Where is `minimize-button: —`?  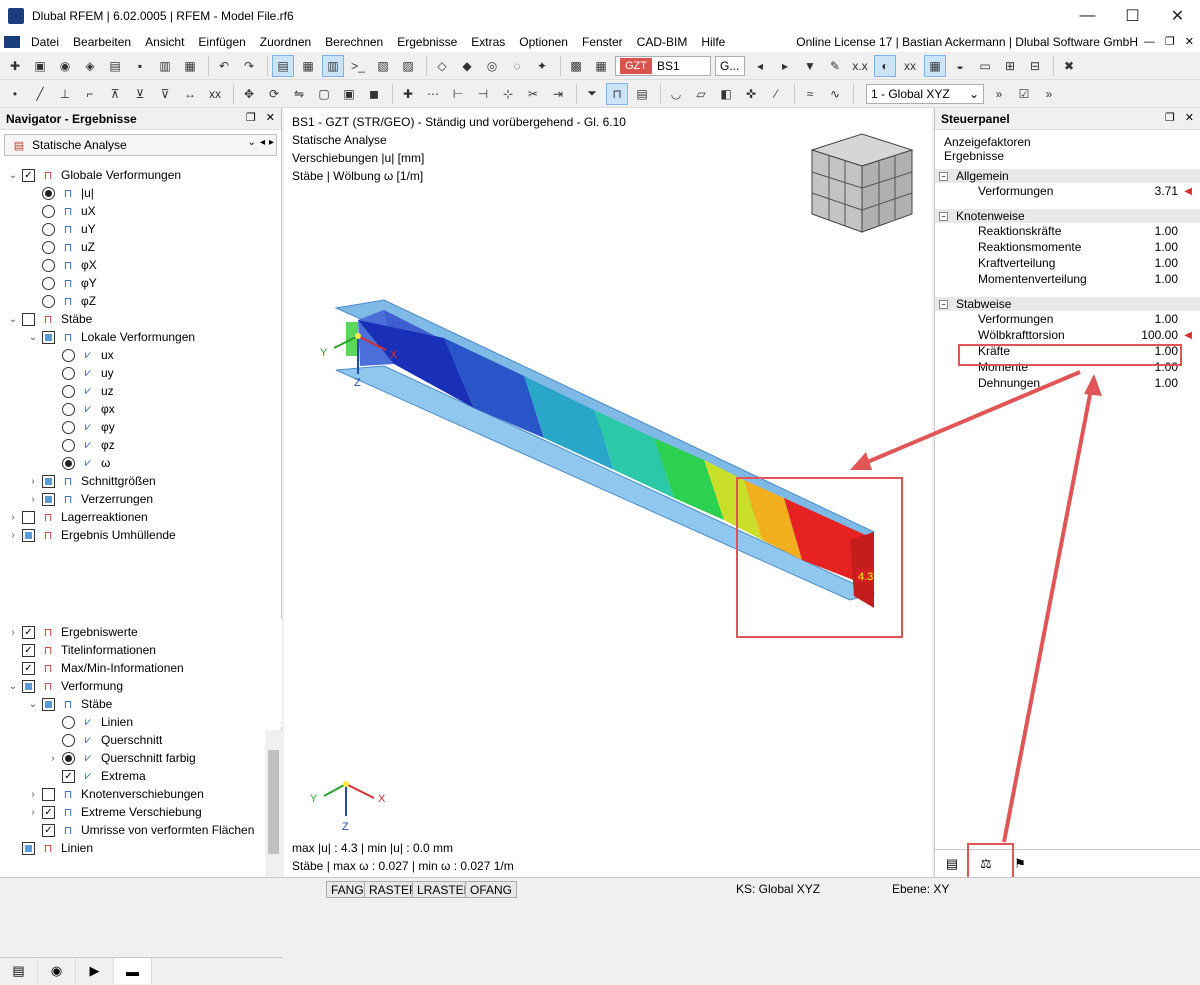
minimize-button: — is located at coordinates (1087, 16).